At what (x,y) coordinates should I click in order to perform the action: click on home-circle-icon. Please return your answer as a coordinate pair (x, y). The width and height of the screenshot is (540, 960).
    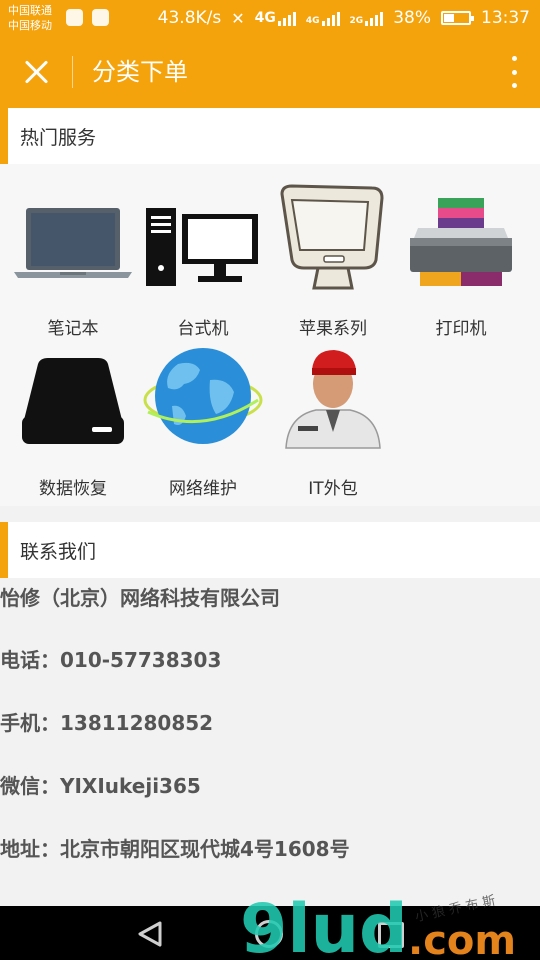
    Looking at the image, I should click on (269, 934).